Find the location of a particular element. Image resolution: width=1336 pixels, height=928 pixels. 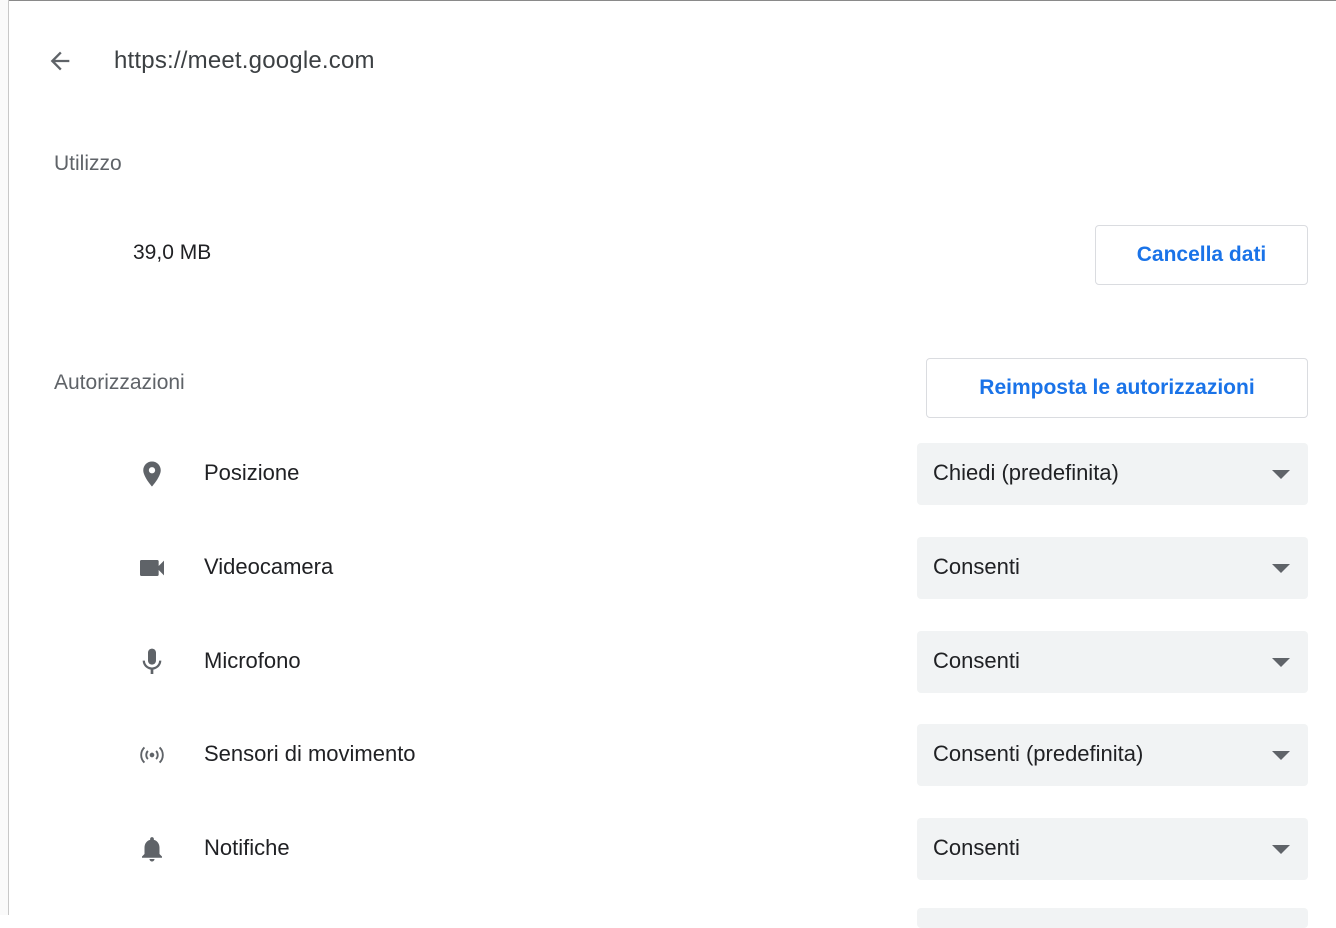

permission-row-notifications: Notifiche Consenti is located at coordinates (668, 849).